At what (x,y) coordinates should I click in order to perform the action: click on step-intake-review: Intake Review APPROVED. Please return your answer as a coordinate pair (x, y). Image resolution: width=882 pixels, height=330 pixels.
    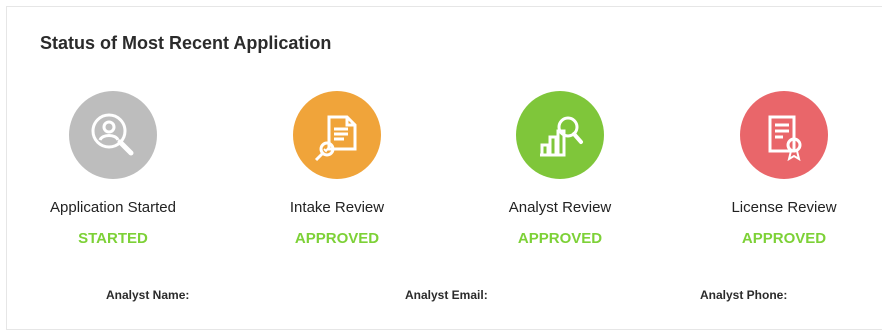
    Looking at the image, I should click on (337, 169).